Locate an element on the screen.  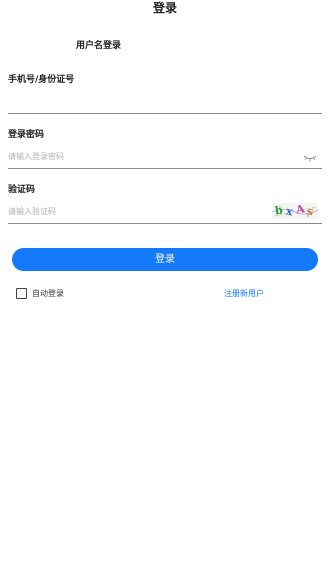
captcha-input is located at coordinates (138, 211).